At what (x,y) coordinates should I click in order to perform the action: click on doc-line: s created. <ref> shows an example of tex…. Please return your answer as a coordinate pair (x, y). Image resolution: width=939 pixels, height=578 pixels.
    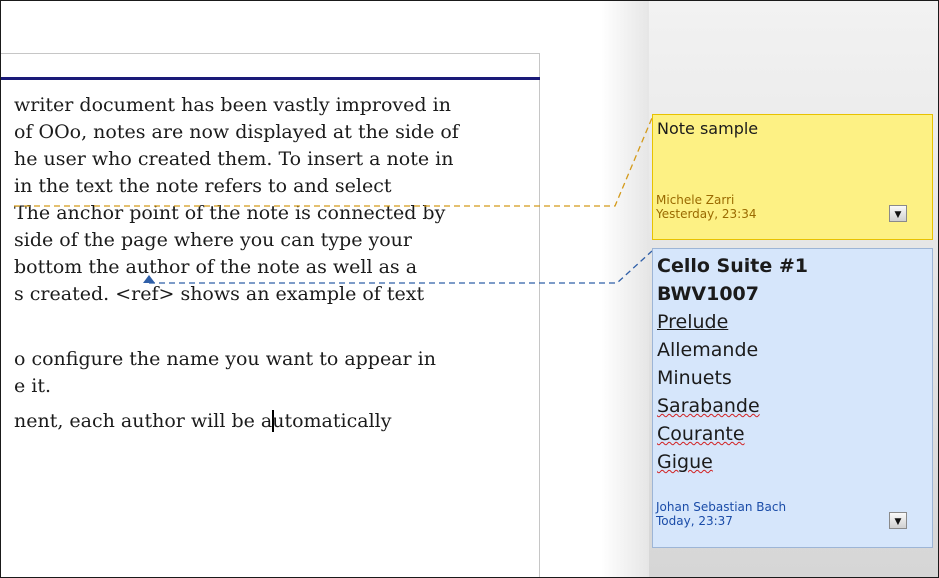
    Looking at the image, I should click on (219, 294).